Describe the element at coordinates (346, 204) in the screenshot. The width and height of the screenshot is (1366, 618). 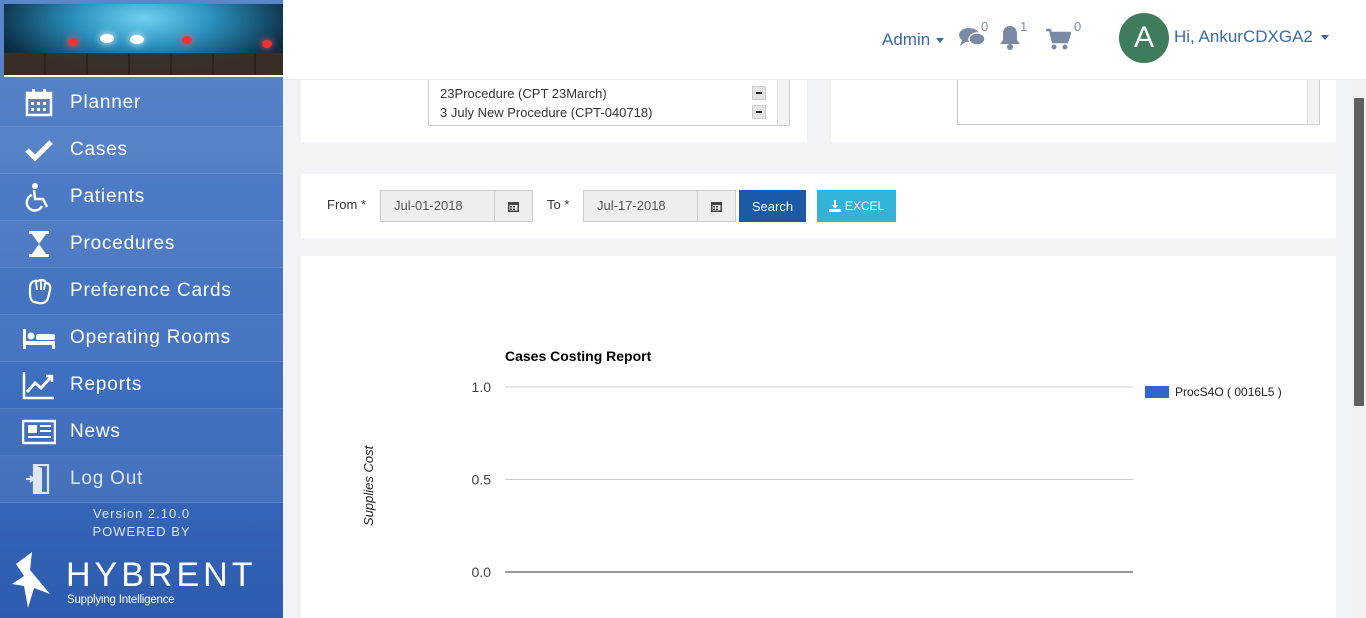
I see `from-label: From *` at that location.